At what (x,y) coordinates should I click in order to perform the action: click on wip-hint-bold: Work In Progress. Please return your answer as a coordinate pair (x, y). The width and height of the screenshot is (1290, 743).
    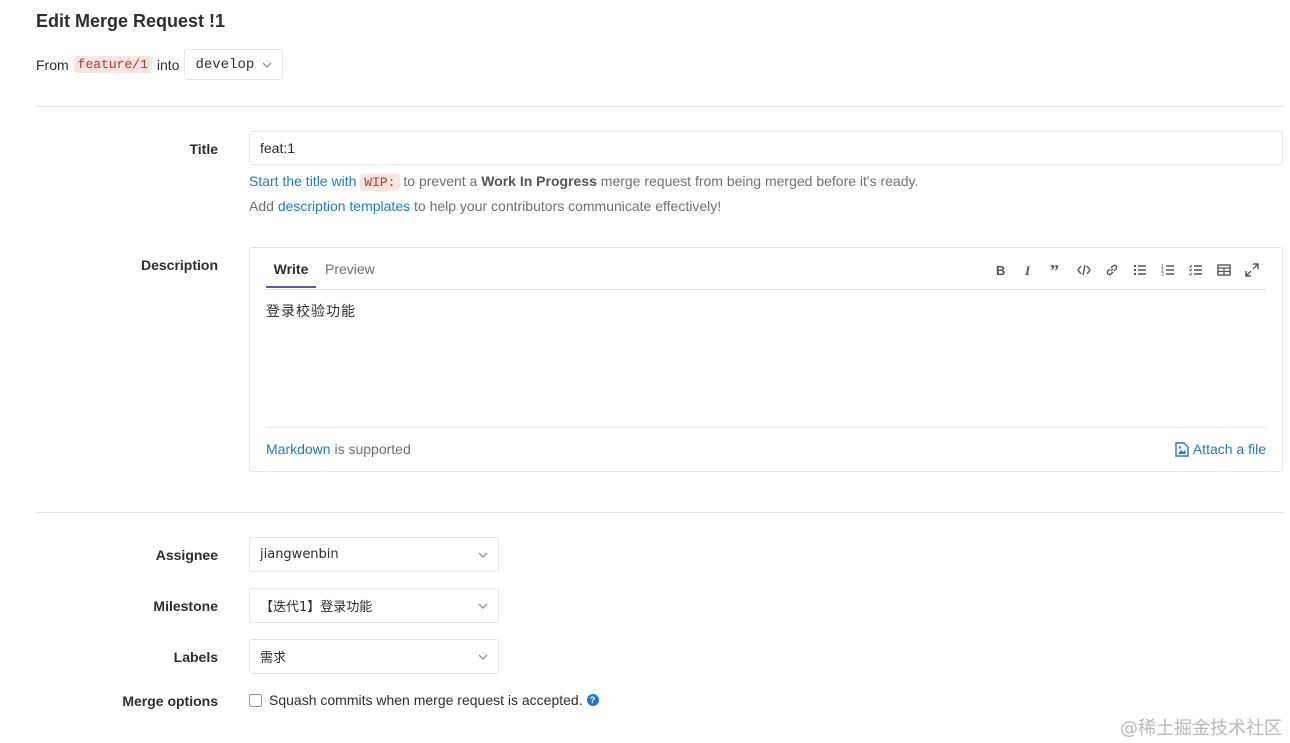
    Looking at the image, I should click on (539, 181).